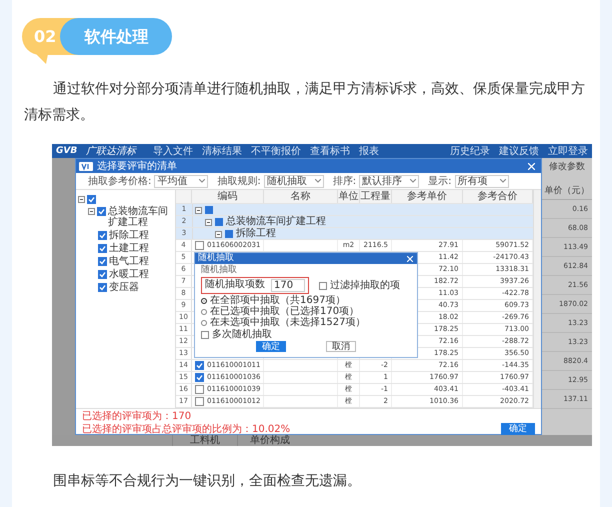 This screenshot has width=612, height=507. I want to click on dialog-title: 随机抽取, so click(216, 258).